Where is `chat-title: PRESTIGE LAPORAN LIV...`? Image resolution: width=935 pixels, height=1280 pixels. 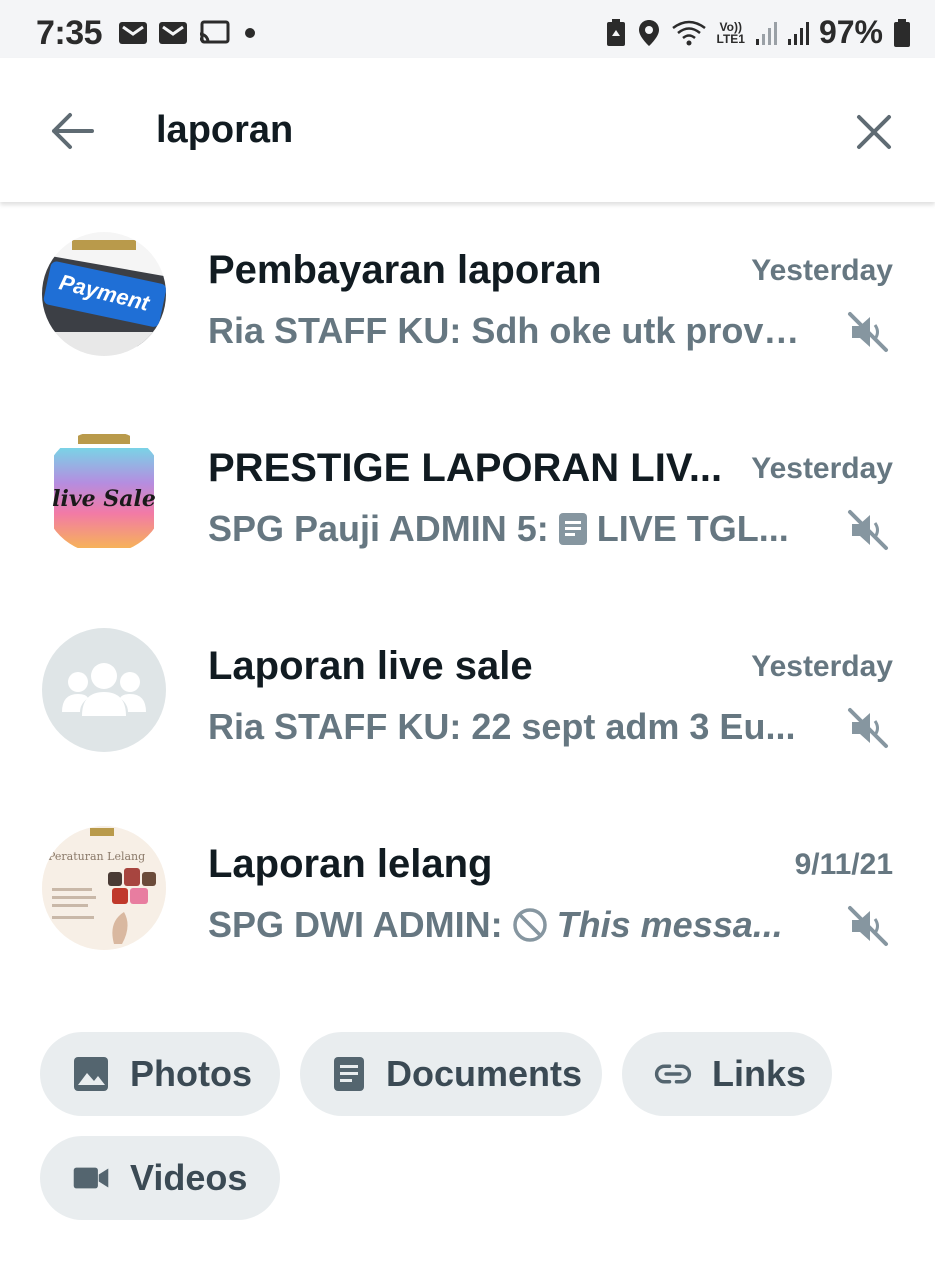 chat-title: PRESTIGE LAPORAN LIV... is located at coordinates (465, 468).